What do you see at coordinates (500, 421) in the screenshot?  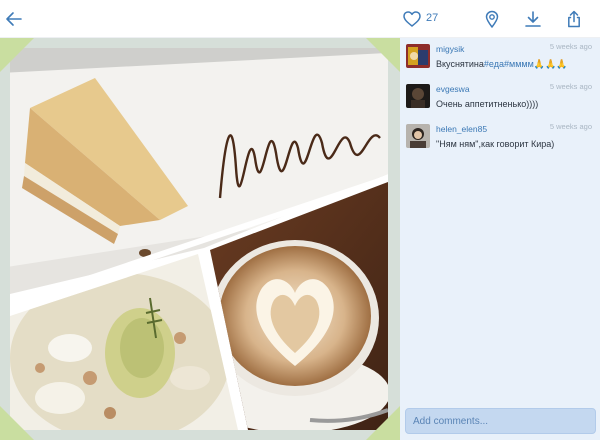 I see `add-comment-input` at bounding box center [500, 421].